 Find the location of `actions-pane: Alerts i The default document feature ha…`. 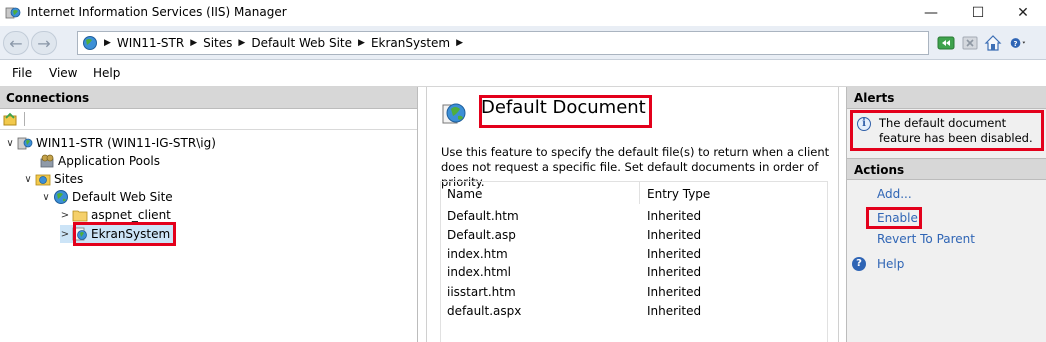

actions-pane: Alerts i The default document feature ha… is located at coordinates (946, 214).